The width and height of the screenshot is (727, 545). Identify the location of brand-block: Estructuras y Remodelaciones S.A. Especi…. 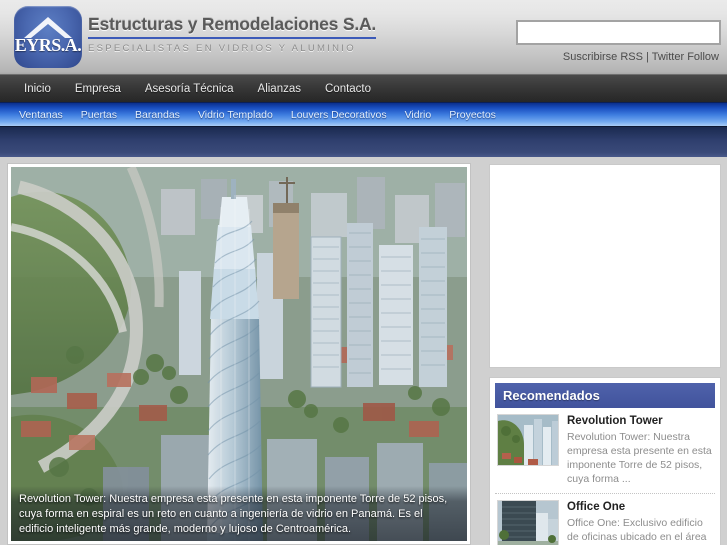
(238, 34).